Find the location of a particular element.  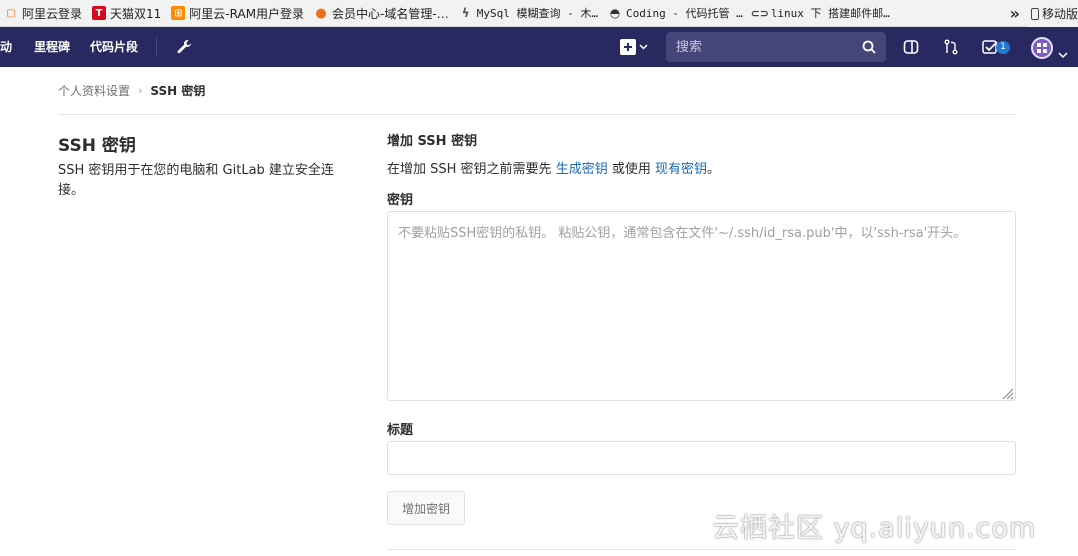

mysql-icon: ϟ is located at coordinates (465, 13).